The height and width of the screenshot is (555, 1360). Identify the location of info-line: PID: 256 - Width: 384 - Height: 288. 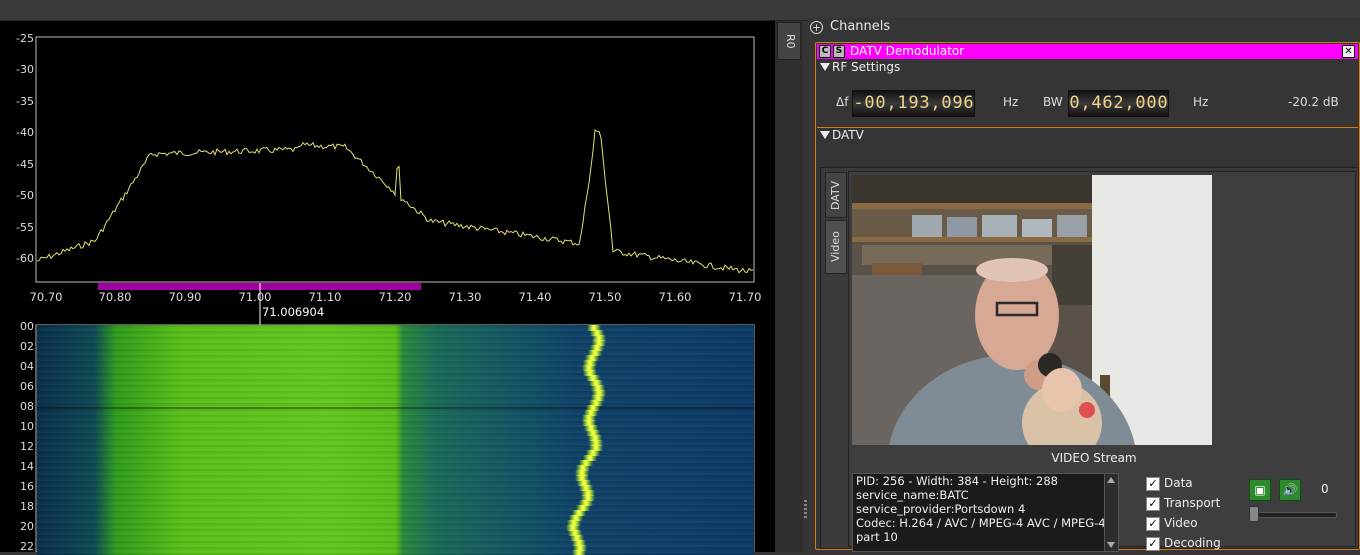
(957, 481).